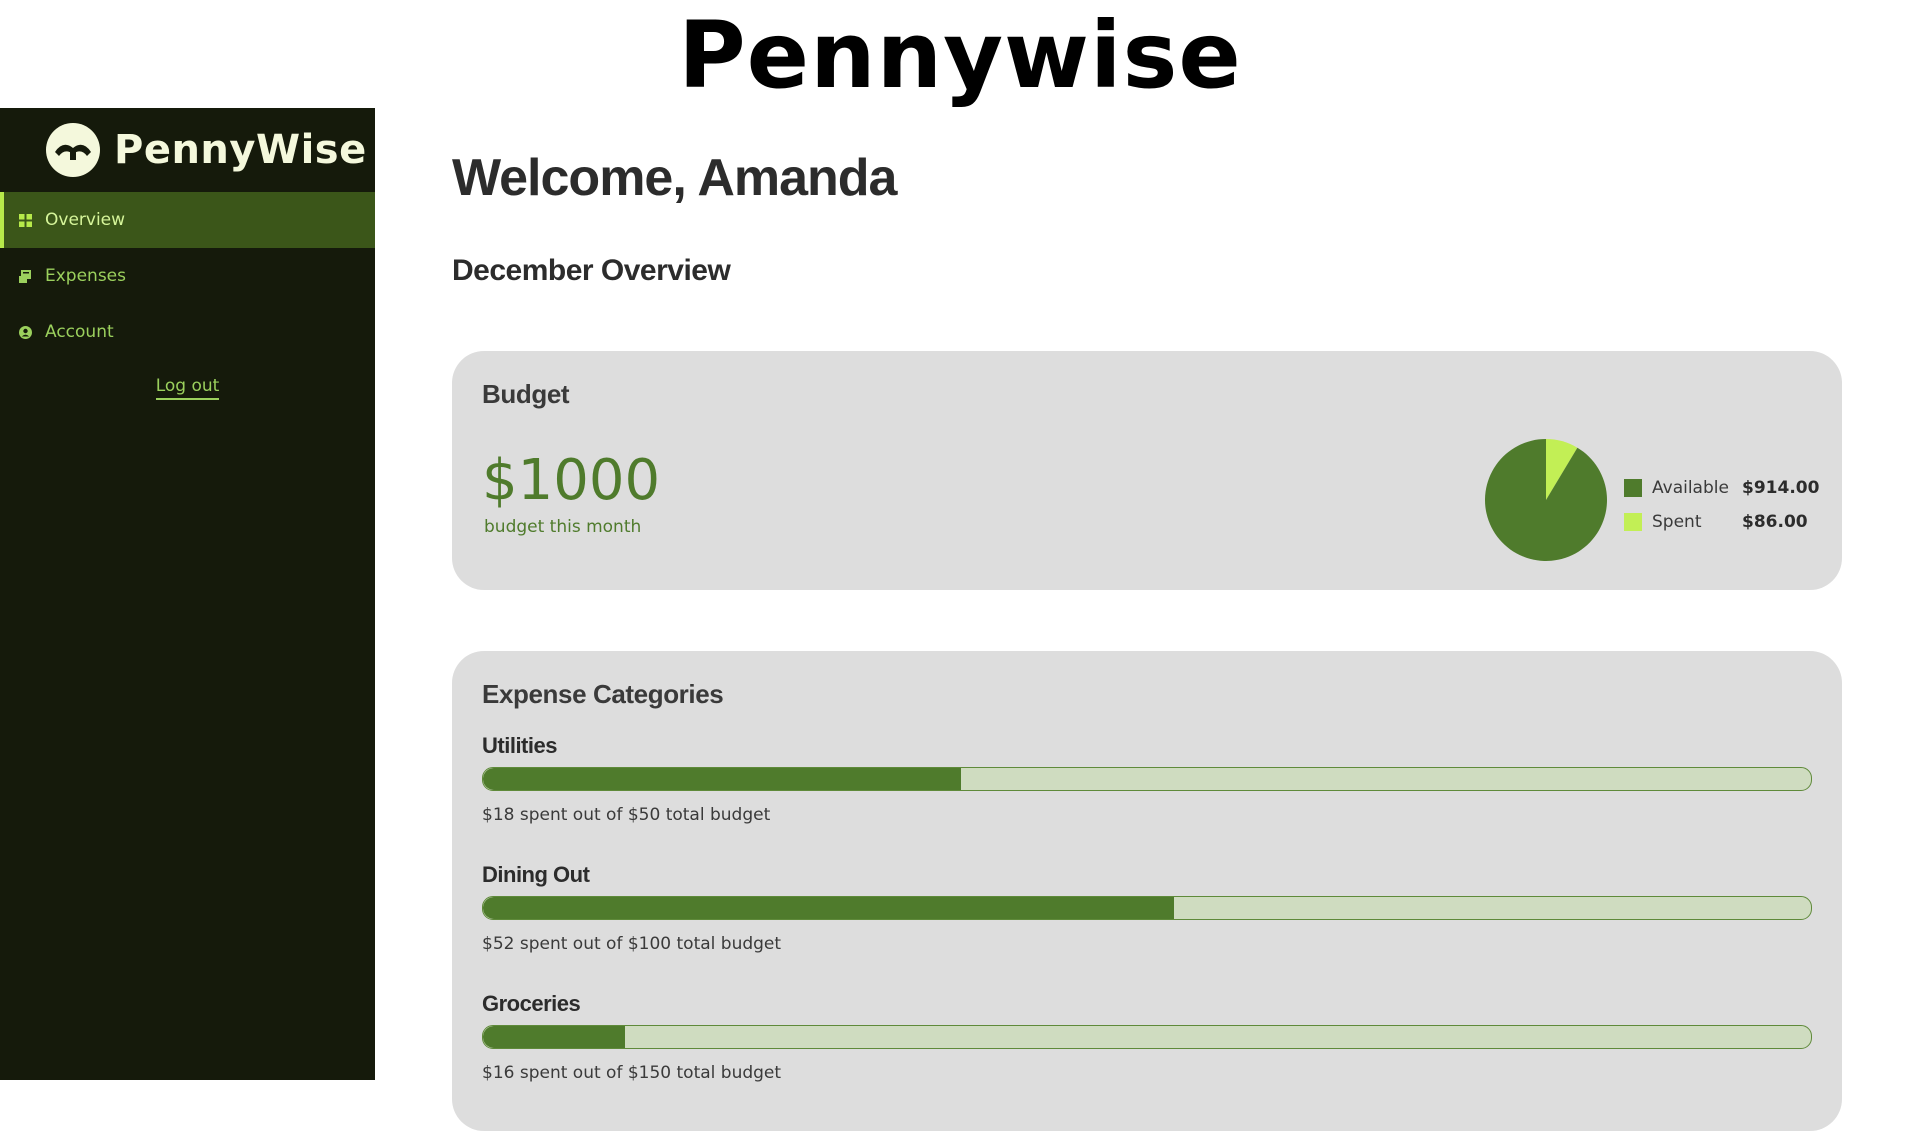  I want to click on logout-link: Log out, so click(187, 388).